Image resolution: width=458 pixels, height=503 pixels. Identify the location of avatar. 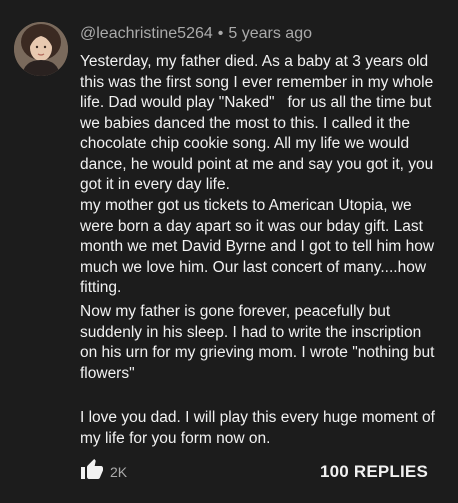
(41, 49).